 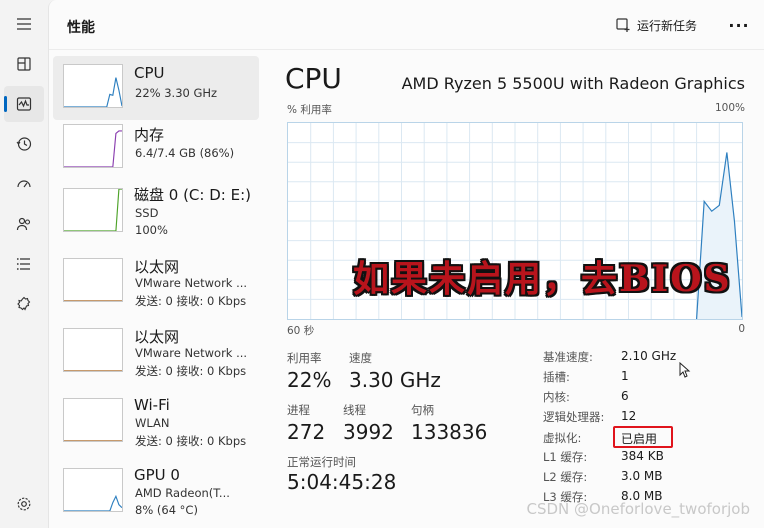 I want to click on nav-details, so click(x=24, y=264).